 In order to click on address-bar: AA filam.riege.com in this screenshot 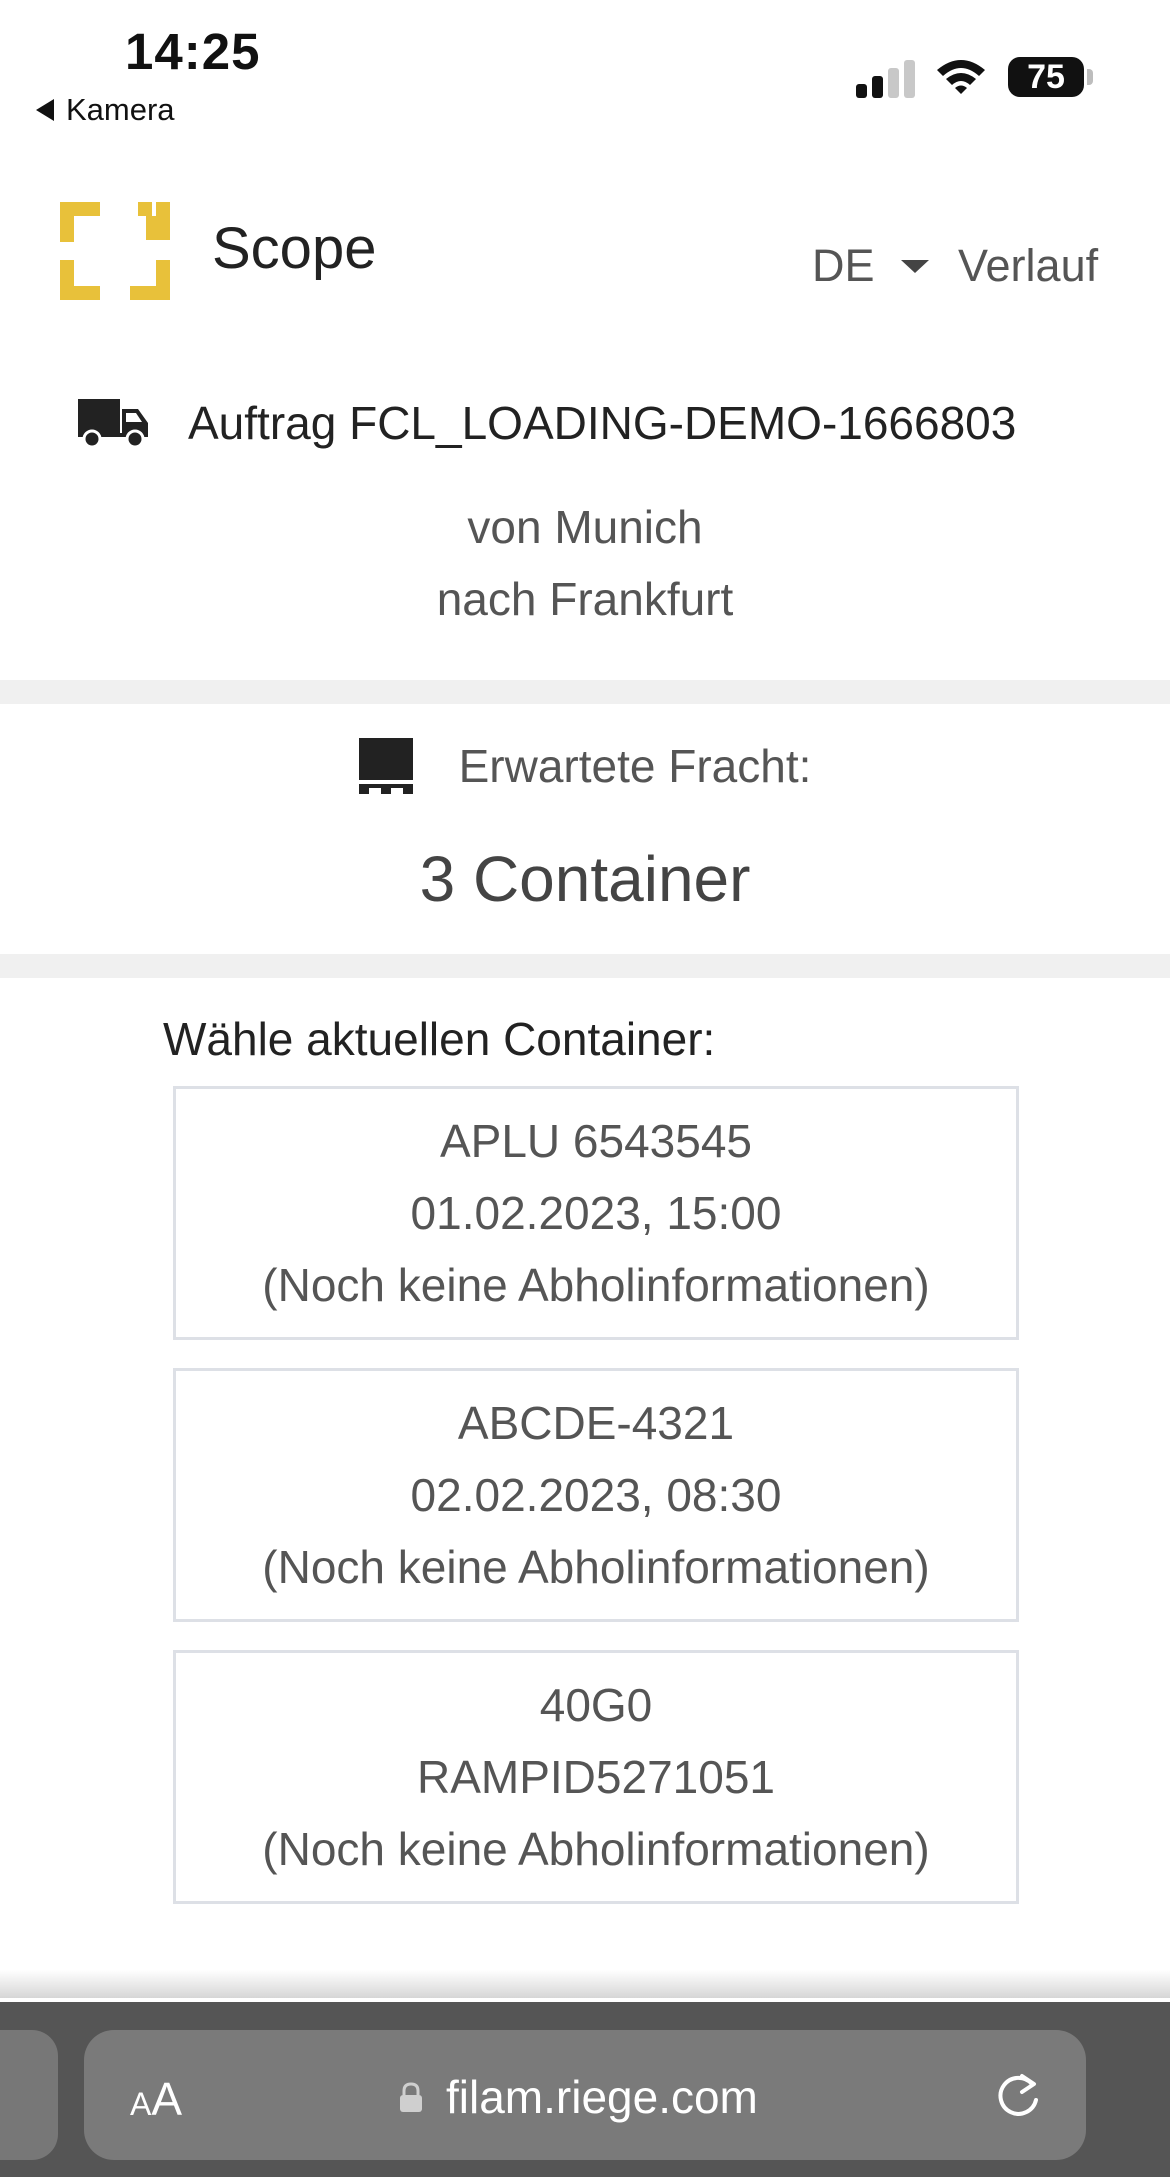, I will do `click(585, 2095)`.